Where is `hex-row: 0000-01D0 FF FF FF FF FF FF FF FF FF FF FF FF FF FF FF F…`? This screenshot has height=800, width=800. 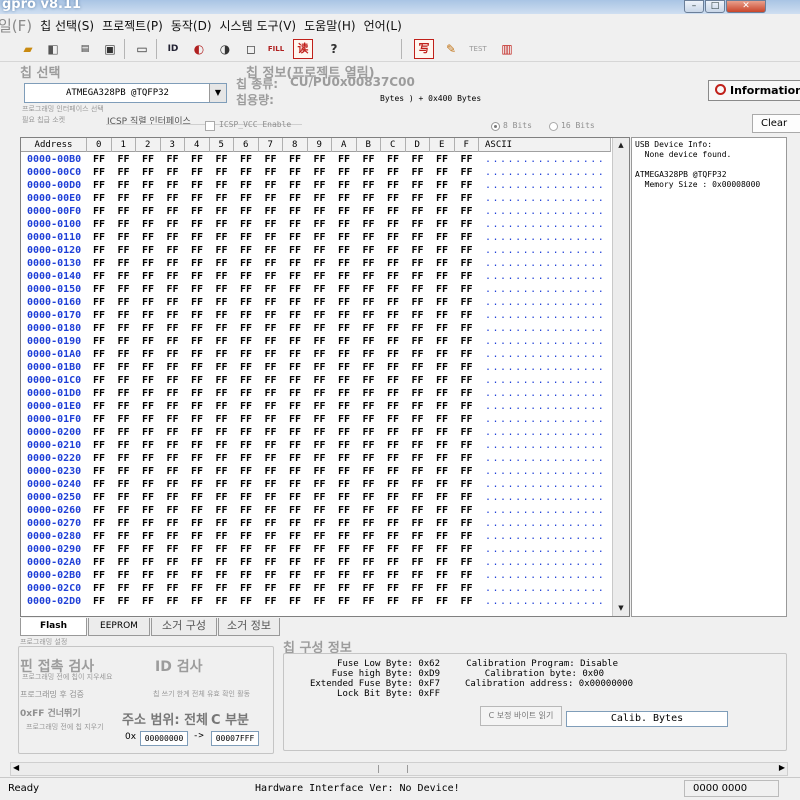 hex-row: 0000-01D0 FF FF FF FF FF FF FF FF FF FF FF FF FF FF FF F… is located at coordinates (316, 393).